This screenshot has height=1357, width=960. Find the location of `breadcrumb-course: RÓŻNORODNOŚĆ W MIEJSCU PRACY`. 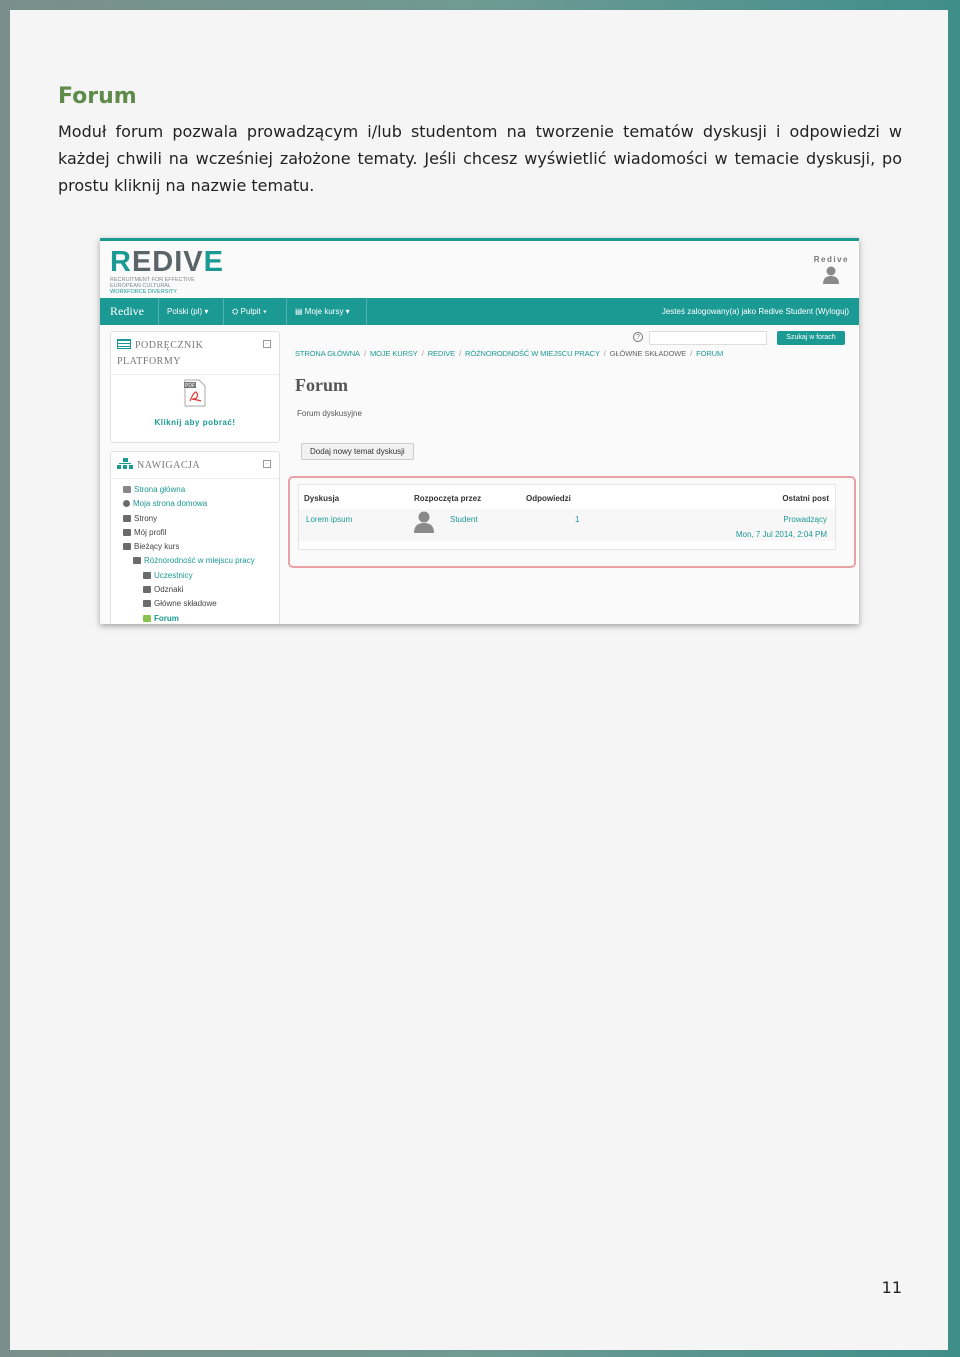

breadcrumb-course: RÓŻNORODNOŚĆ W MIEJSCU PRACY is located at coordinates (532, 353).